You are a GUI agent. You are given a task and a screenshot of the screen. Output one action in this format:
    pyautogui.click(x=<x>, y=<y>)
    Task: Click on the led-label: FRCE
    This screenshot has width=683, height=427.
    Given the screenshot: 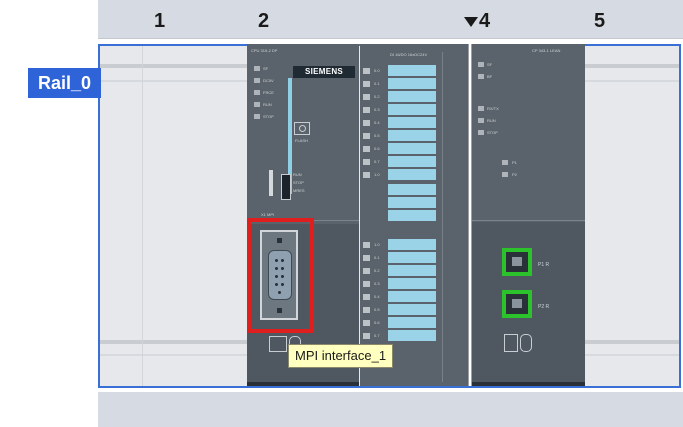 What is the action you would take?
    pyautogui.click(x=268, y=92)
    